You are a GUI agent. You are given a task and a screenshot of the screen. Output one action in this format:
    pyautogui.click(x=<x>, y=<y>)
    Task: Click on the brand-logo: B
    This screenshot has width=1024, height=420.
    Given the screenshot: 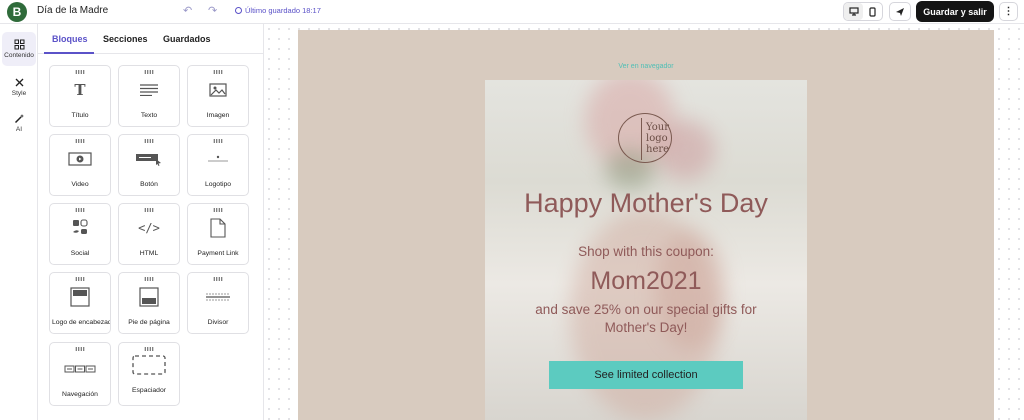 What is the action you would take?
    pyautogui.click(x=17, y=12)
    